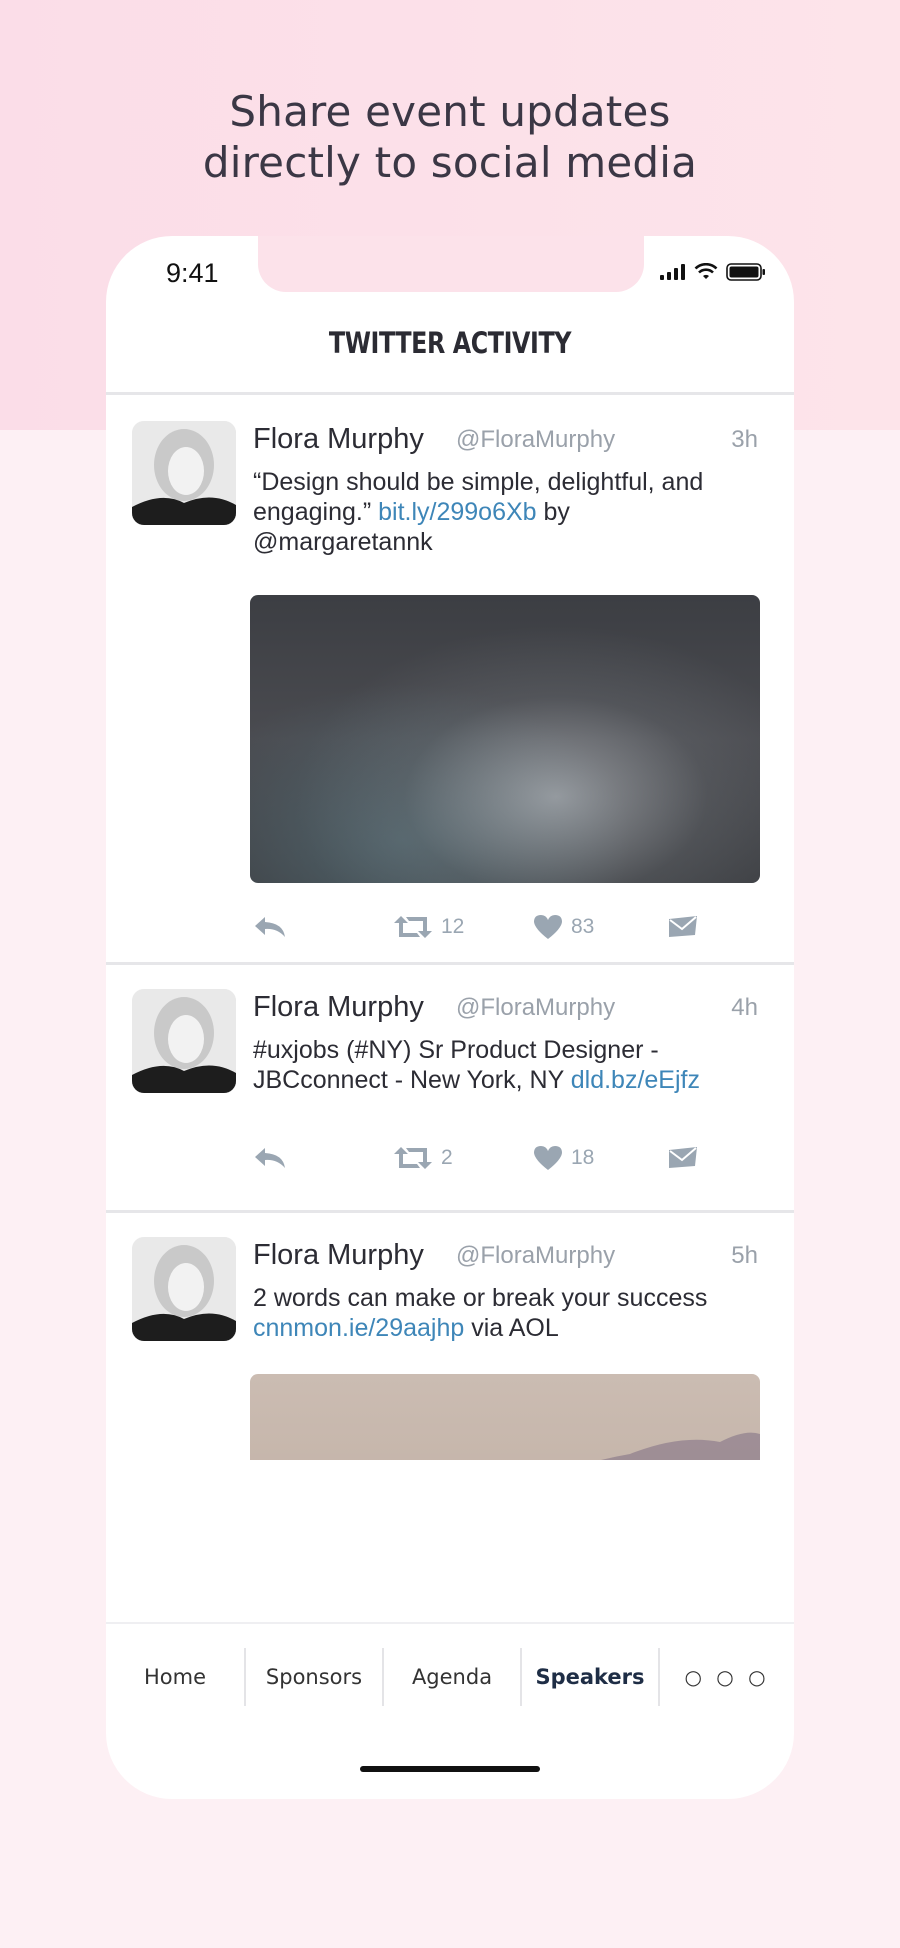 Image resolution: width=900 pixels, height=1948 pixels. Describe the element at coordinates (745, 272) in the screenshot. I see `battery-icon` at that location.